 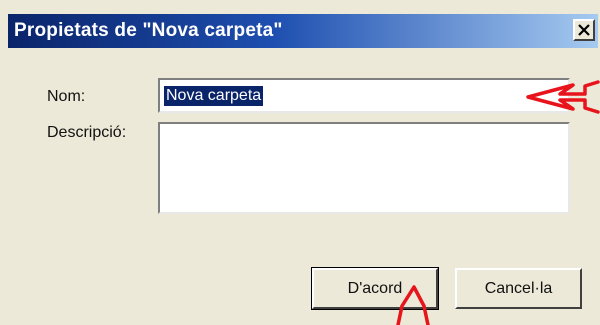 I want to click on cancel-button: Cancel·la, so click(x=518, y=288).